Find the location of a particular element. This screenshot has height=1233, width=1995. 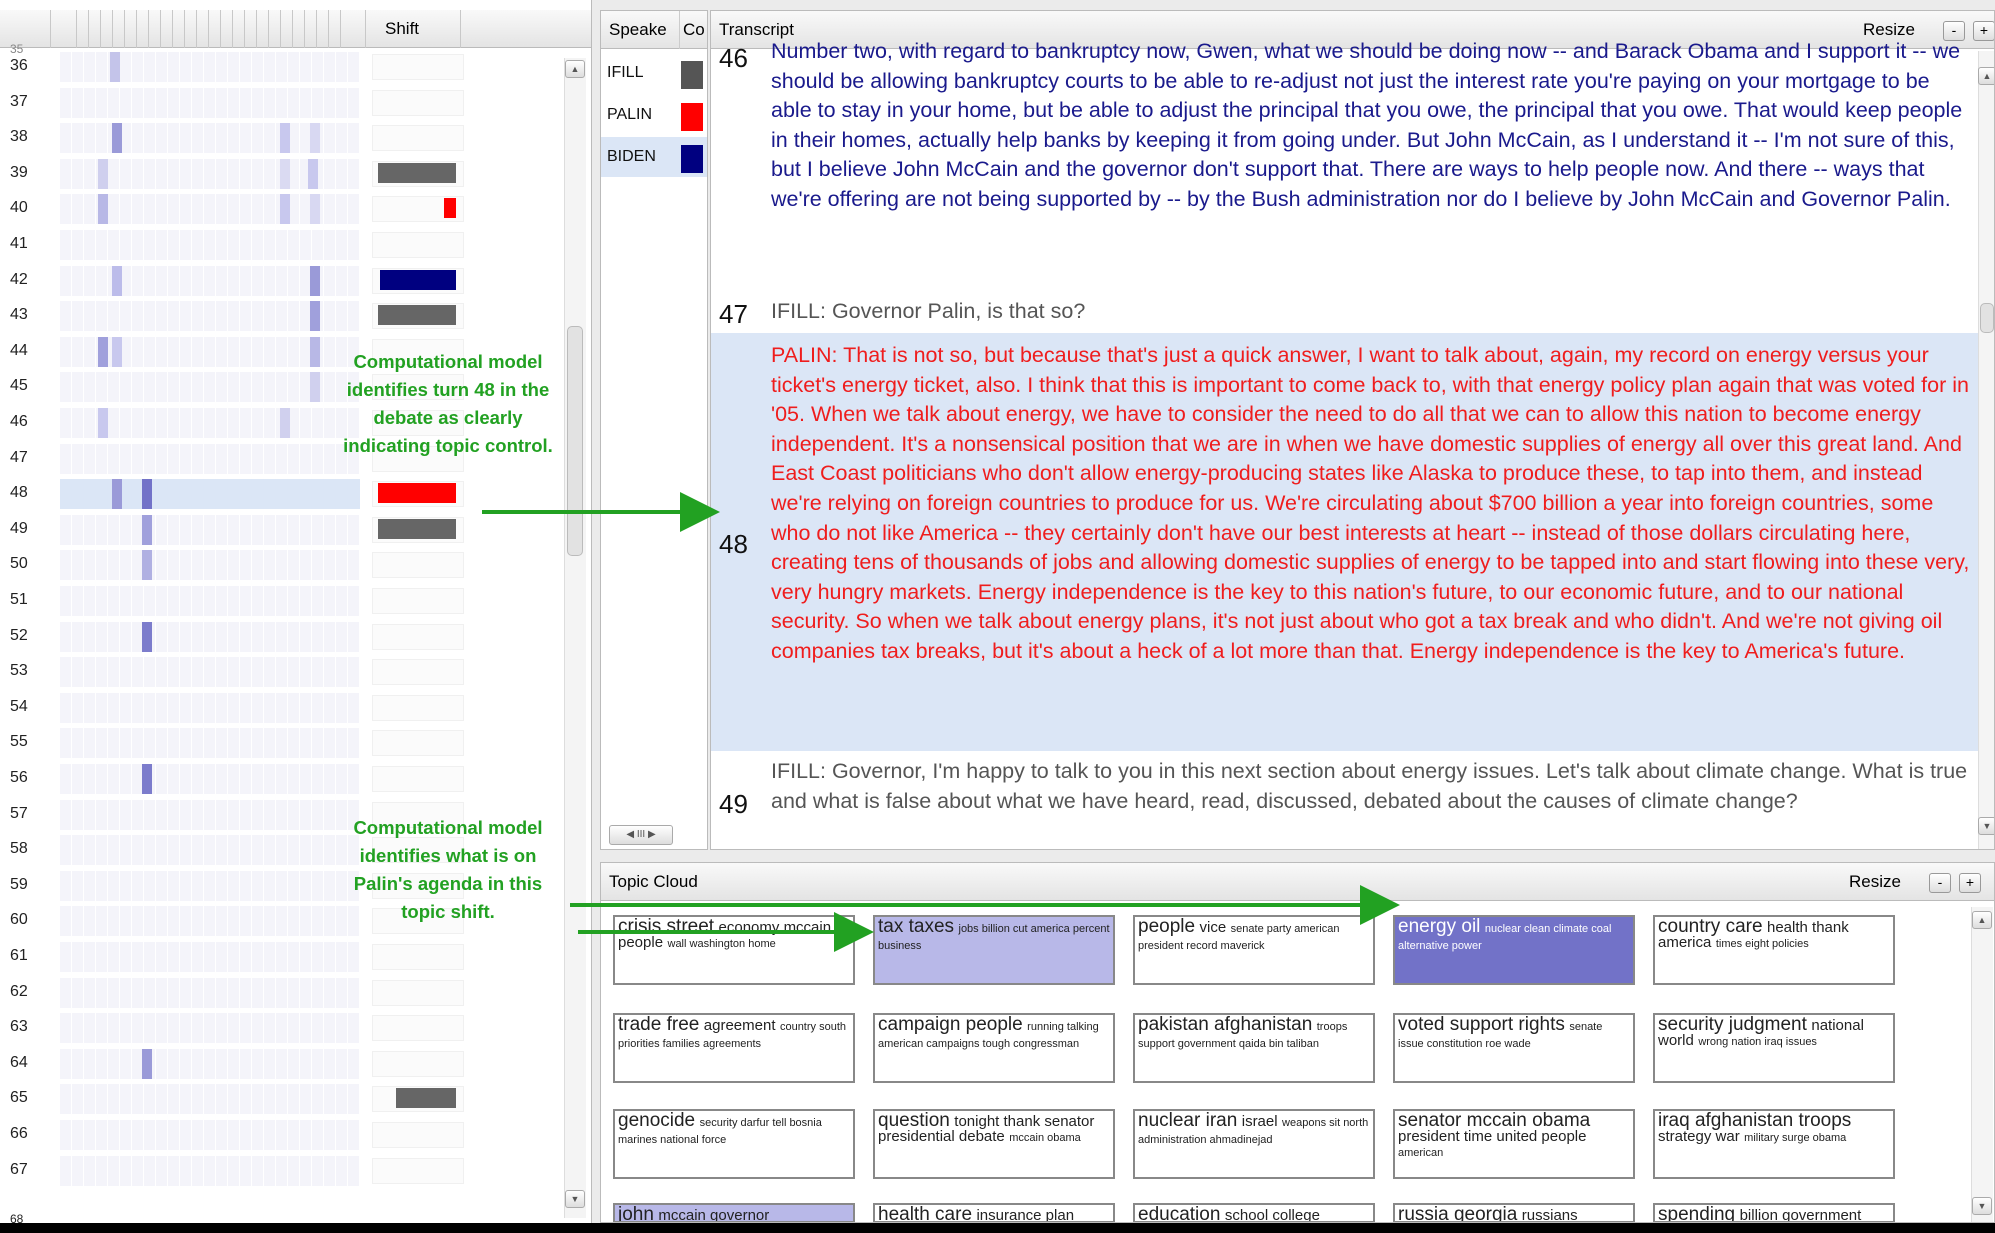

bottom-edge is located at coordinates (997, 1228).